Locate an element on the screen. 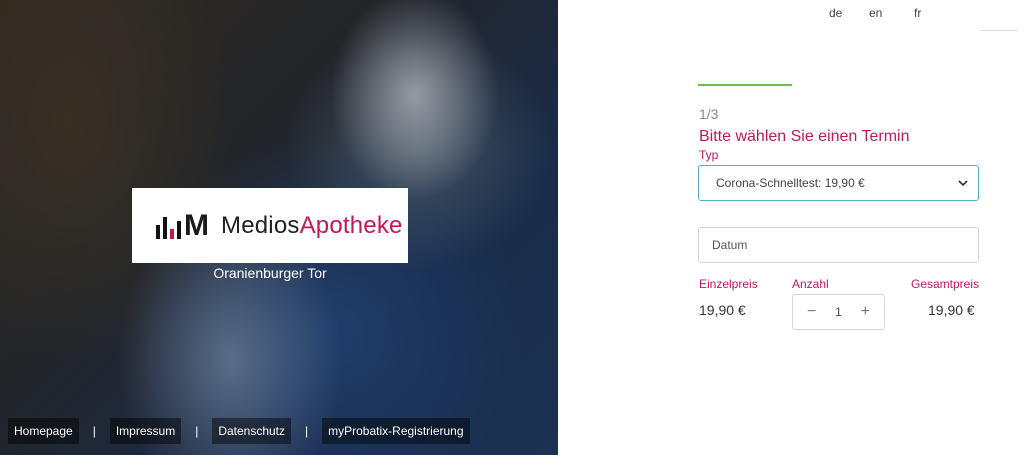 The height and width of the screenshot is (455, 1024). lang-underline is located at coordinates (999, 30).